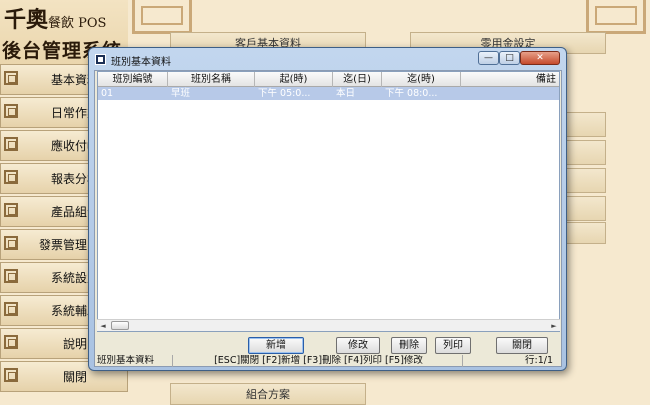 The image size is (650, 405). I want to click on horizontal-scrollbar: ◄ ►, so click(328, 325).